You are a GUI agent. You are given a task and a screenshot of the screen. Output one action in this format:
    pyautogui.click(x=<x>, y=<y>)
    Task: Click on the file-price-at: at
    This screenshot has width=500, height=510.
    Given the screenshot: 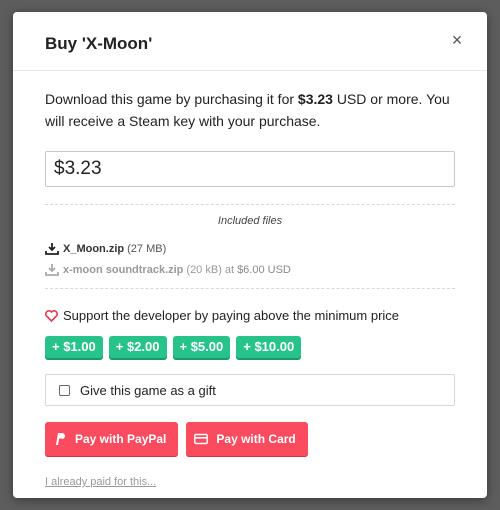 What is the action you would take?
    pyautogui.click(x=229, y=269)
    